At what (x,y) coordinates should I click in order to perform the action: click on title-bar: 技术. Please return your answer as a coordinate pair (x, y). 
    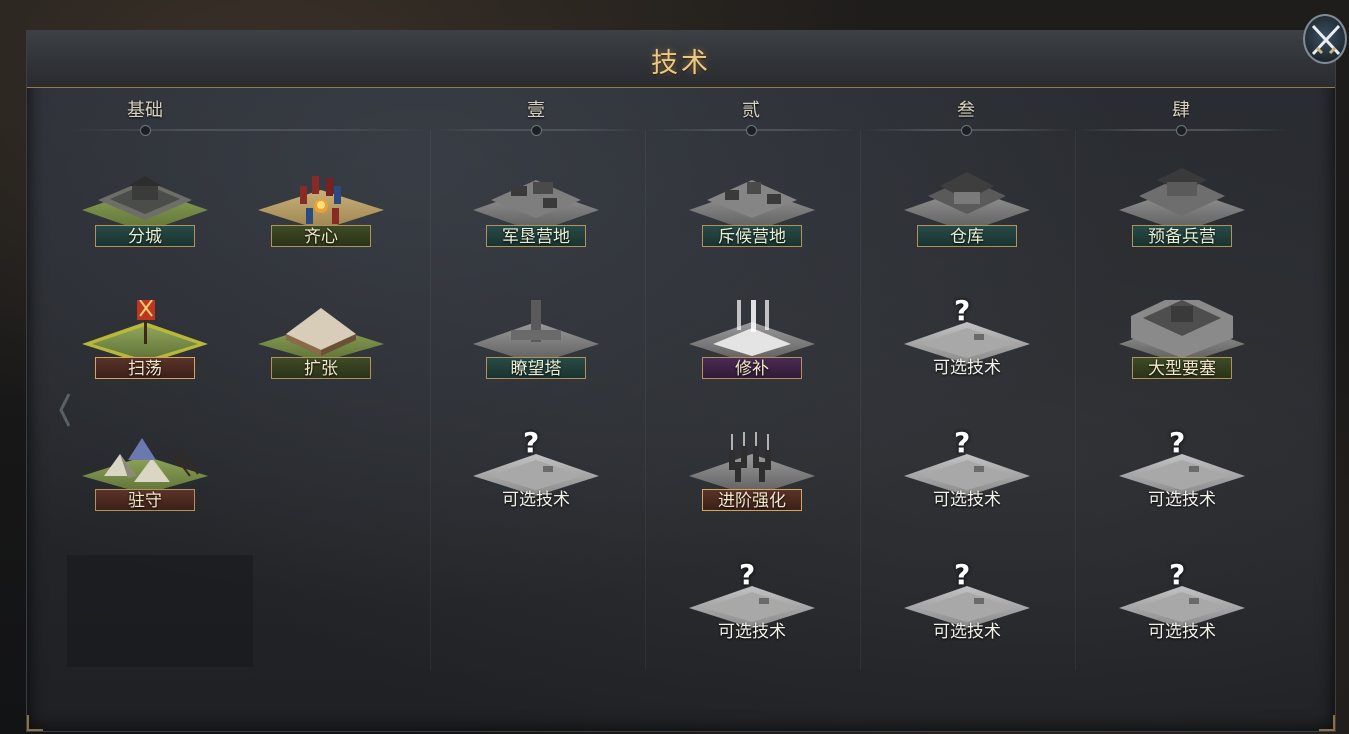
    Looking at the image, I should click on (681, 59).